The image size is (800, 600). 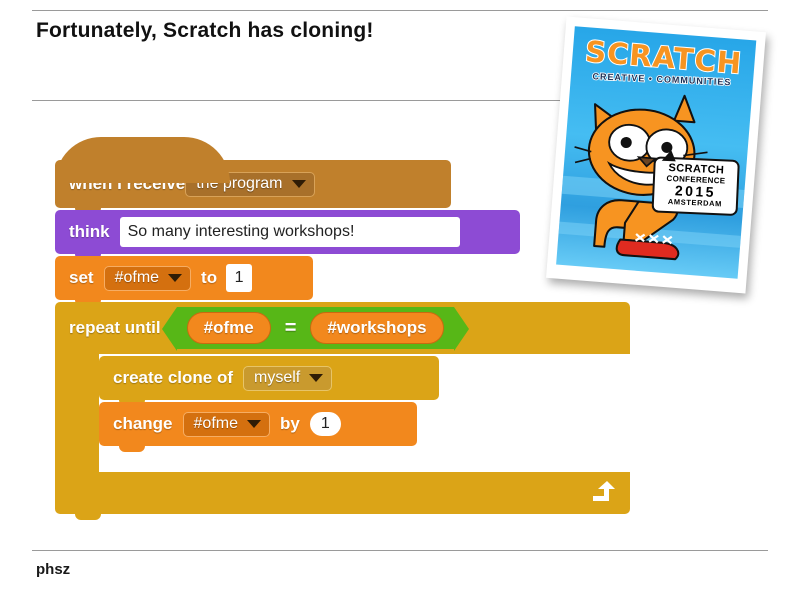 I want to click on block-change-variable: change #ofme by 1, so click(x=258, y=427).